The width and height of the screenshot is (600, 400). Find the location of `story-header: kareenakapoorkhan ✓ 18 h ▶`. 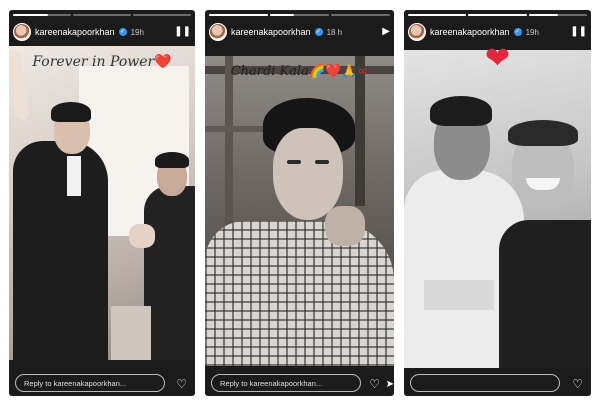

story-header: kareenakapoorkhan ✓ 18 h ▶ is located at coordinates (299, 32).